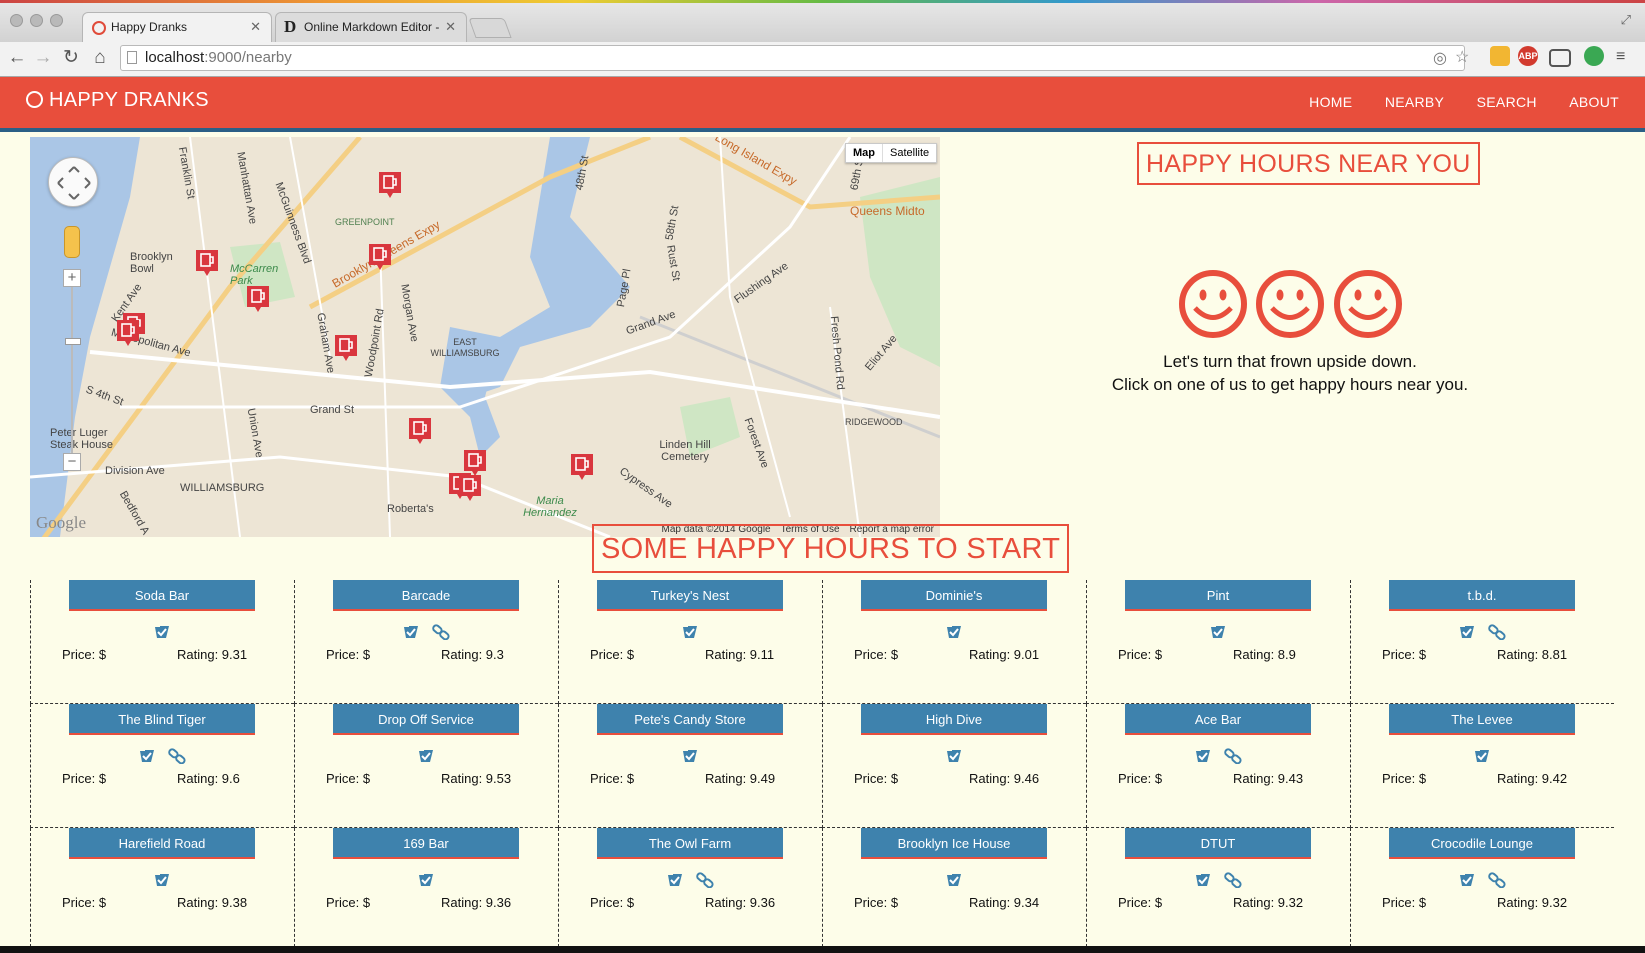  What do you see at coordinates (909, 153) in the screenshot?
I see `map-type-satellite-button: Satellite` at bounding box center [909, 153].